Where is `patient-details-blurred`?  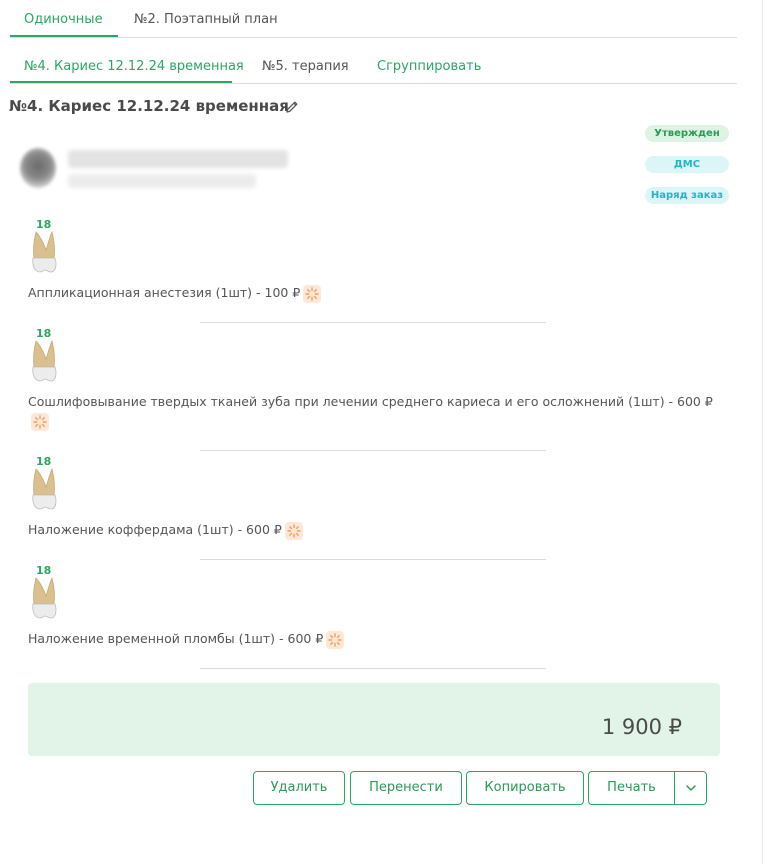
patient-details-blurred is located at coordinates (162, 181).